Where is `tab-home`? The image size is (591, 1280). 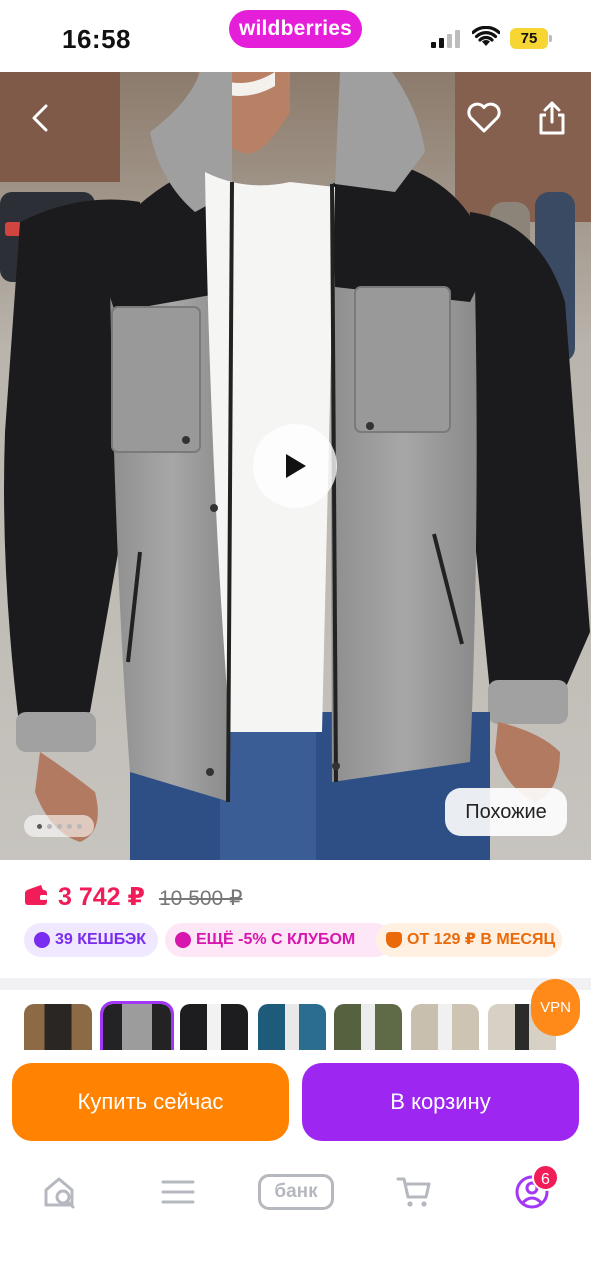 tab-home is located at coordinates (60, 1192).